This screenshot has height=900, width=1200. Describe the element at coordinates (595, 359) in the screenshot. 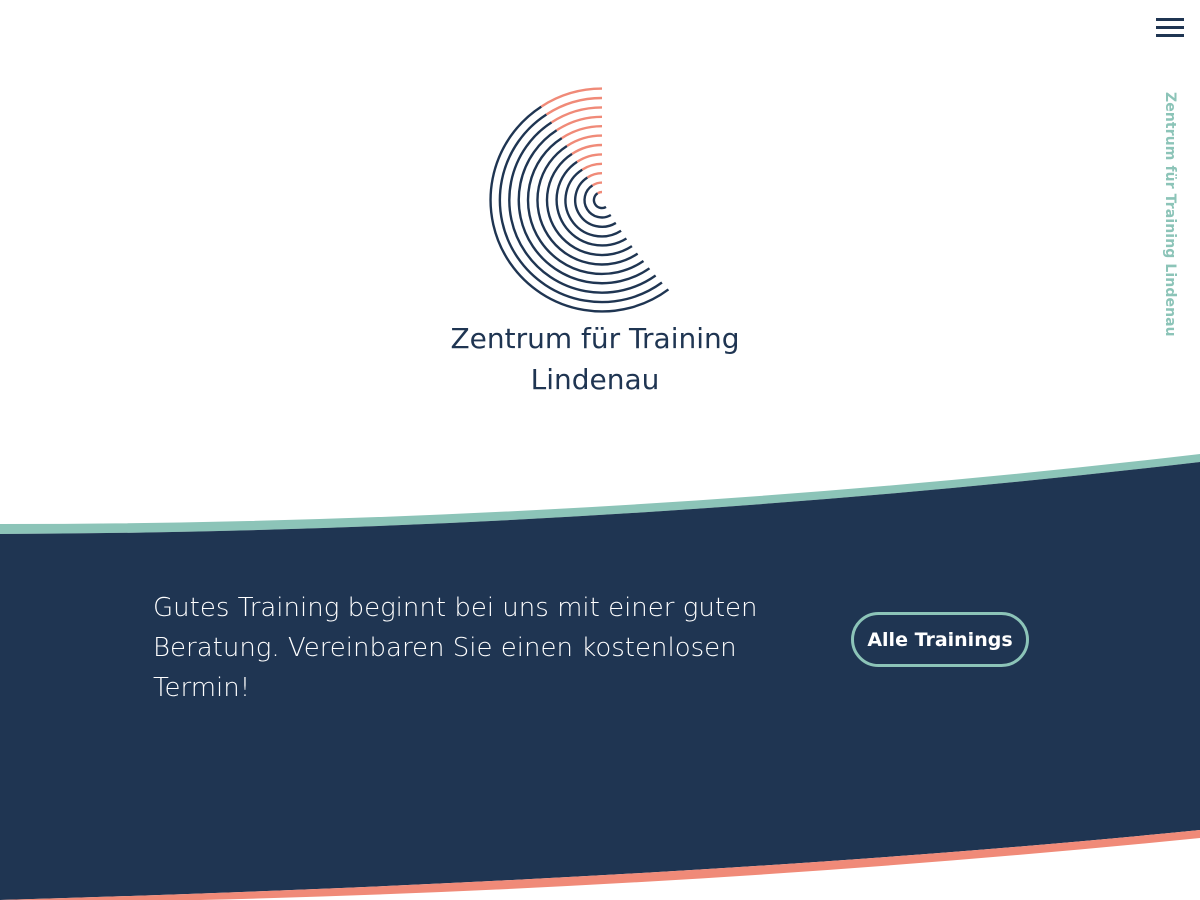

I see `logo-title: Zentrum für Training Lindenau` at that location.